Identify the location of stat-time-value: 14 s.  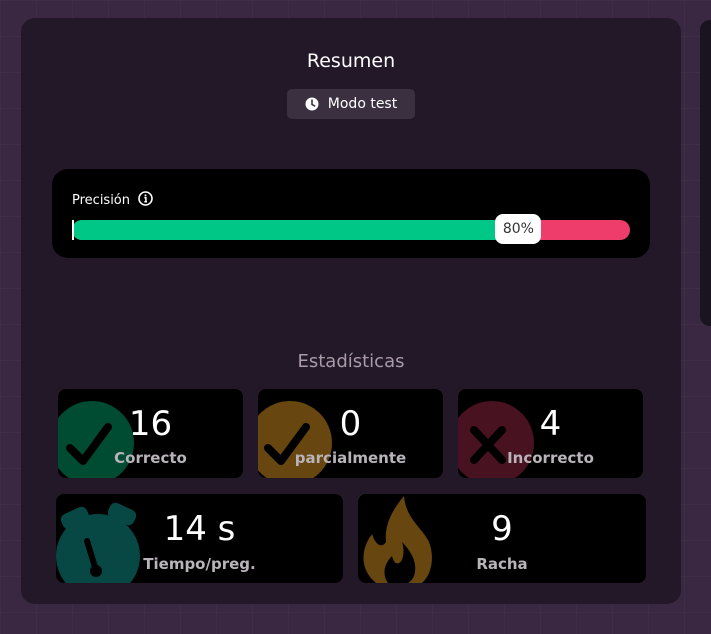
(199, 529).